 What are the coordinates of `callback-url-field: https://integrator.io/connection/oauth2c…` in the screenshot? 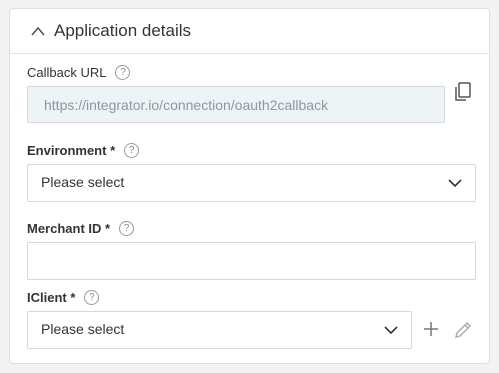 It's located at (236, 104).